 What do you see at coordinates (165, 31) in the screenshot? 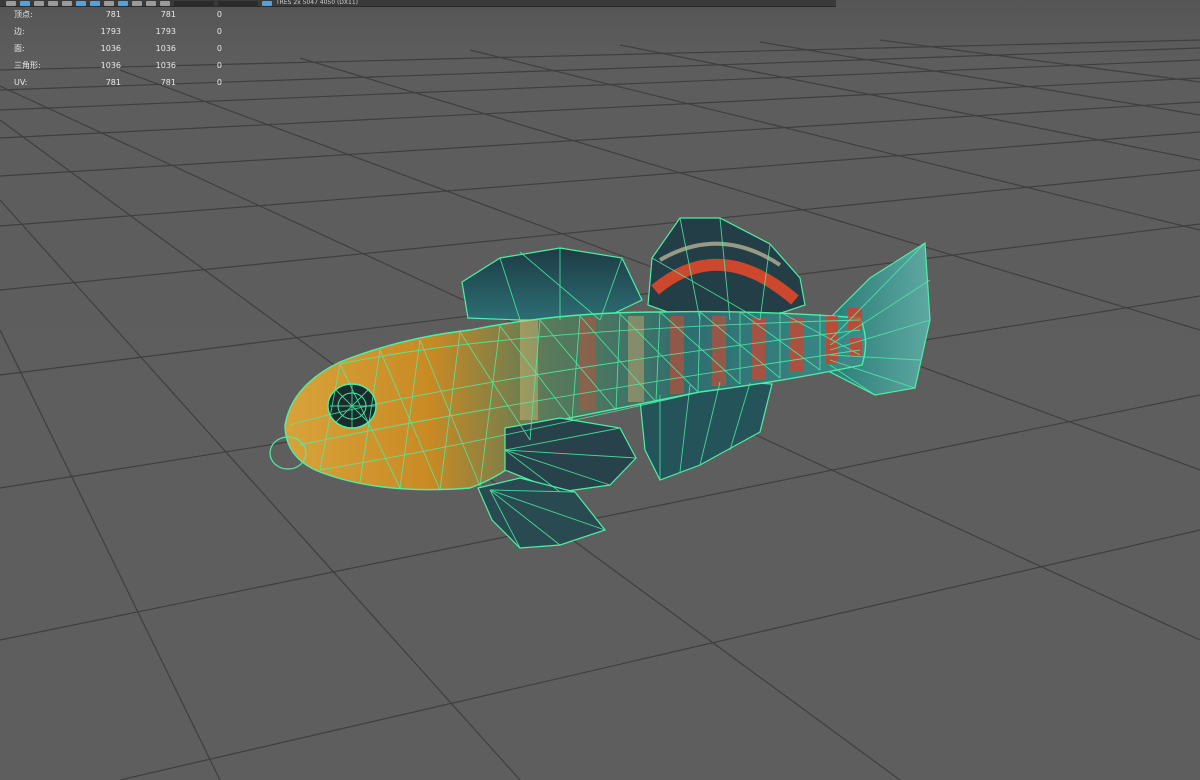
I see `hud-selected: 1793` at bounding box center [165, 31].